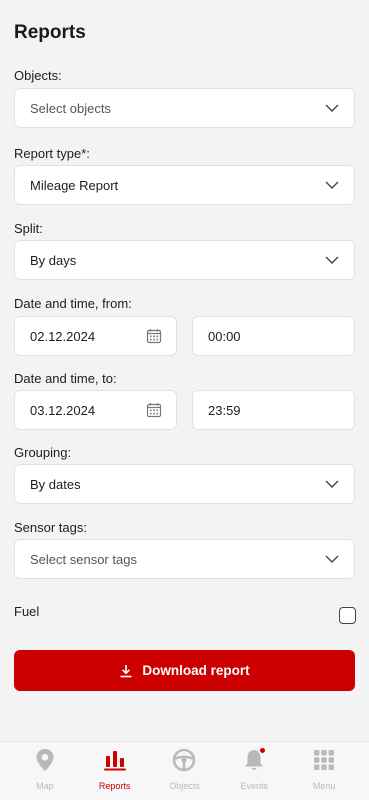  What do you see at coordinates (45, 760) in the screenshot?
I see `map-pin-icon` at bounding box center [45, 760].